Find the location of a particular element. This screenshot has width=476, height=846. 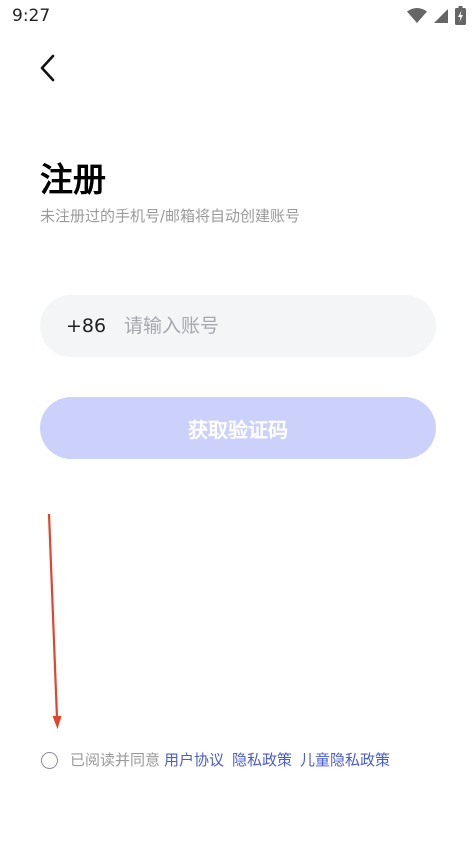

agreement-row: 已阅读并同意 用户协议 隐私政策 儿童隐私政策 is located at coordinates (215, 760).